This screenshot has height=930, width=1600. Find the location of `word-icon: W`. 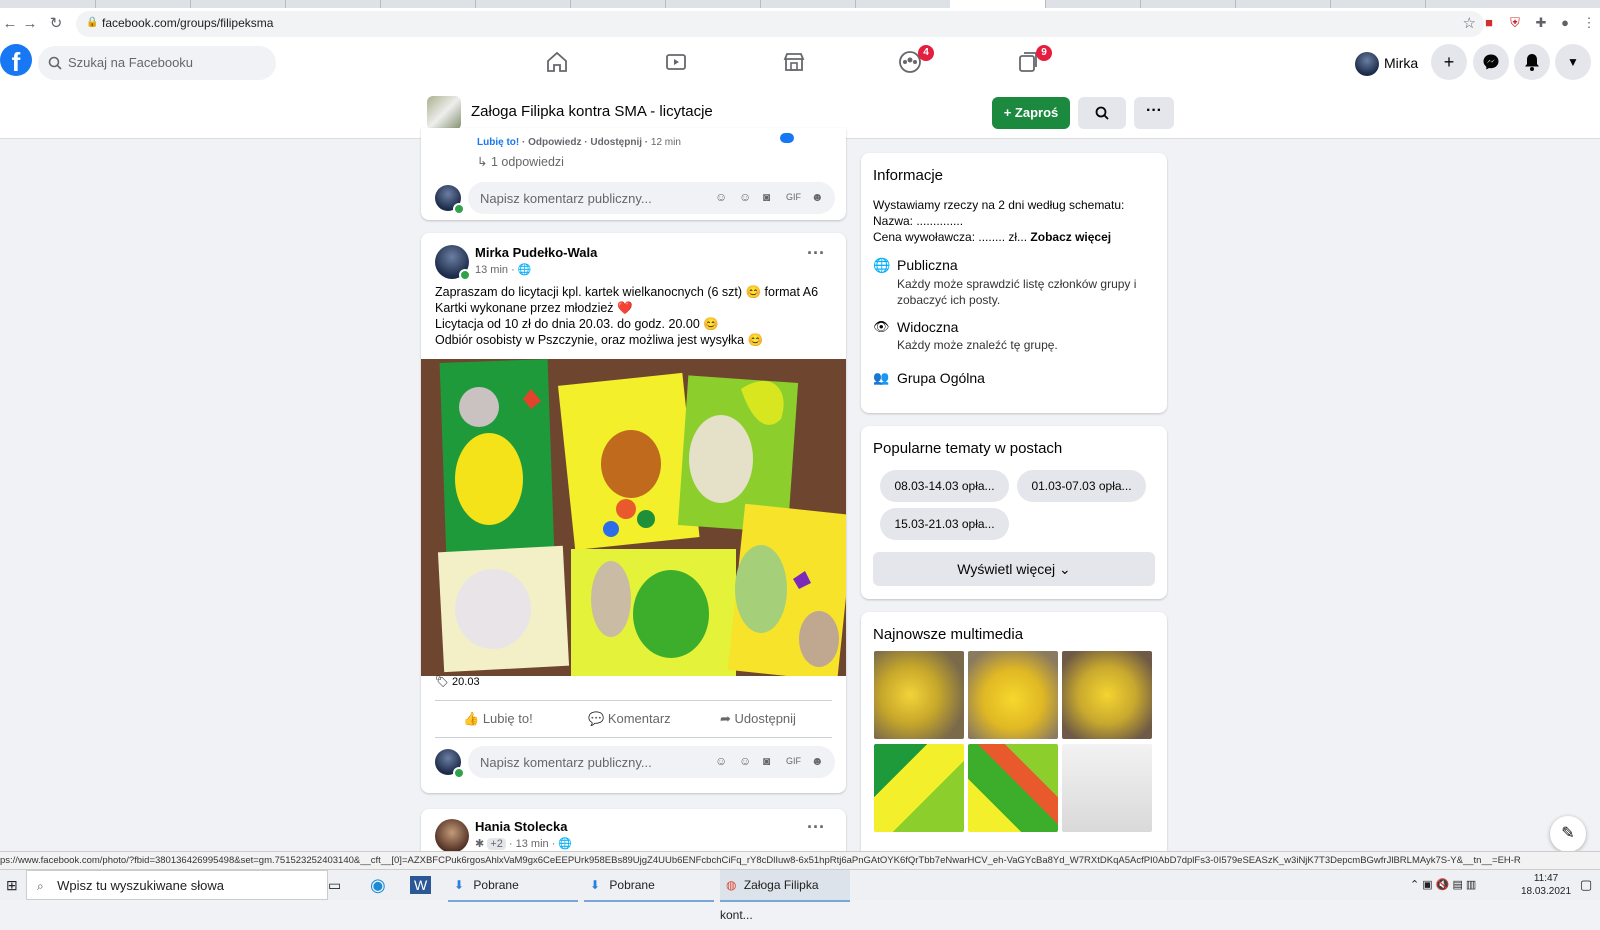

word-icon: W is located at coordinates (421, 885).